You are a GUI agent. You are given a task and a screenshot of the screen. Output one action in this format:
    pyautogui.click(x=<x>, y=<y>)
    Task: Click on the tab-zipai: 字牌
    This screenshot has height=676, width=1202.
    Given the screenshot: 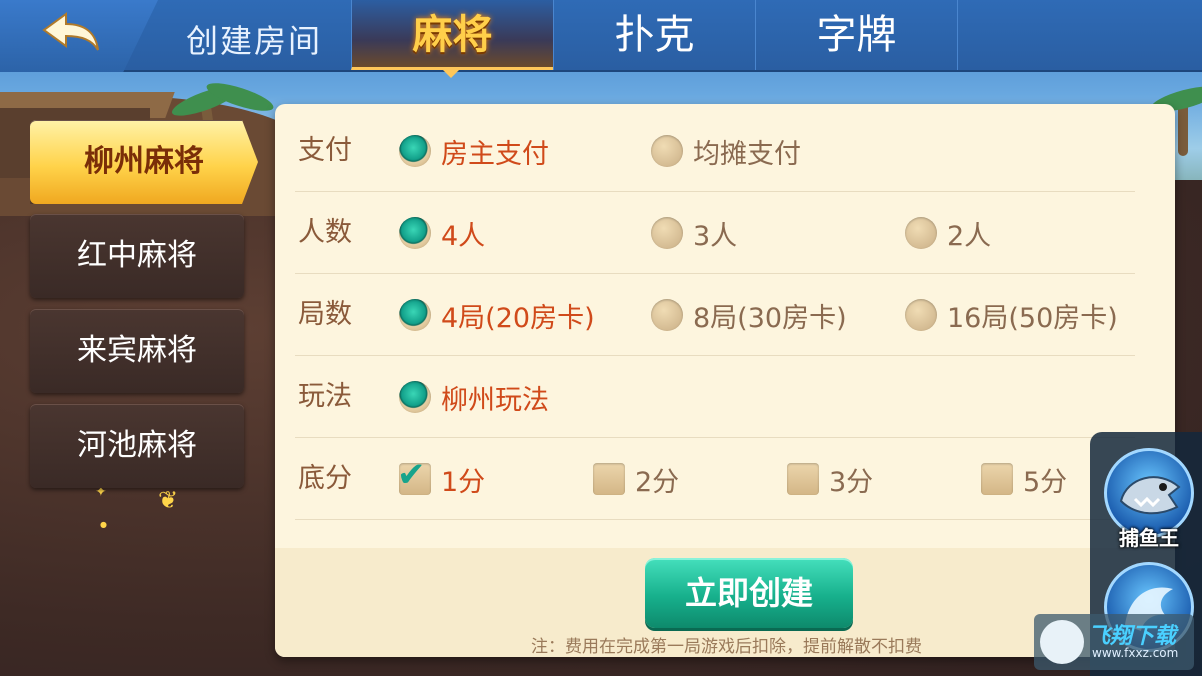 What is the action you would take?
    pyautogui.click(x=856, y=35)
    